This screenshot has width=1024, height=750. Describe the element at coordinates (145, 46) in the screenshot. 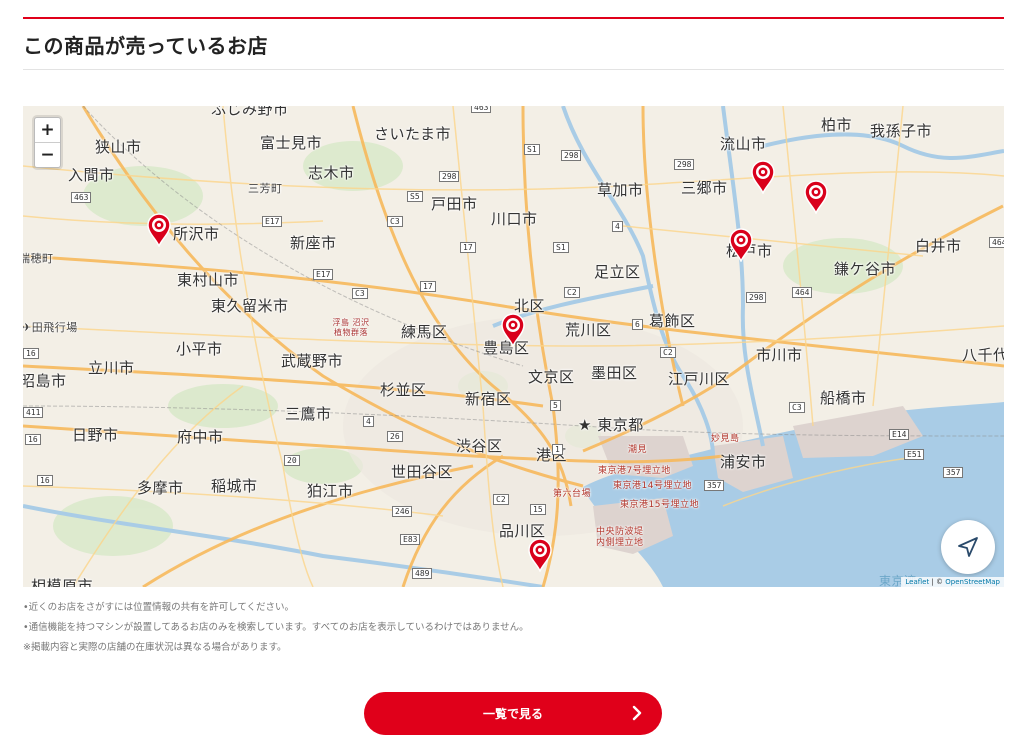

I see `section-title: この商品が売っているお店` at that location.